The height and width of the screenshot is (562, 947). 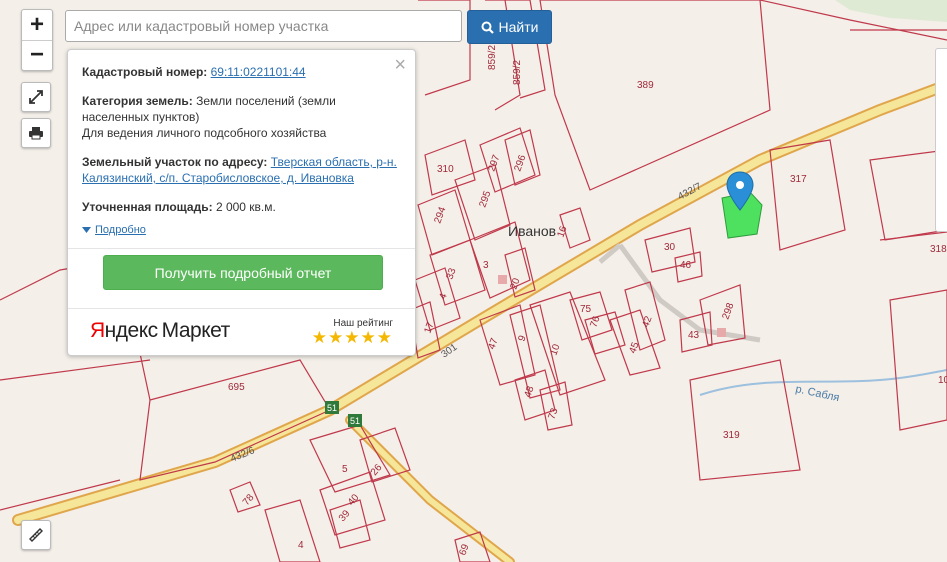 I want to click on cadastral-number-link: 69:11:0221101:44, so click(x=258, y=72).